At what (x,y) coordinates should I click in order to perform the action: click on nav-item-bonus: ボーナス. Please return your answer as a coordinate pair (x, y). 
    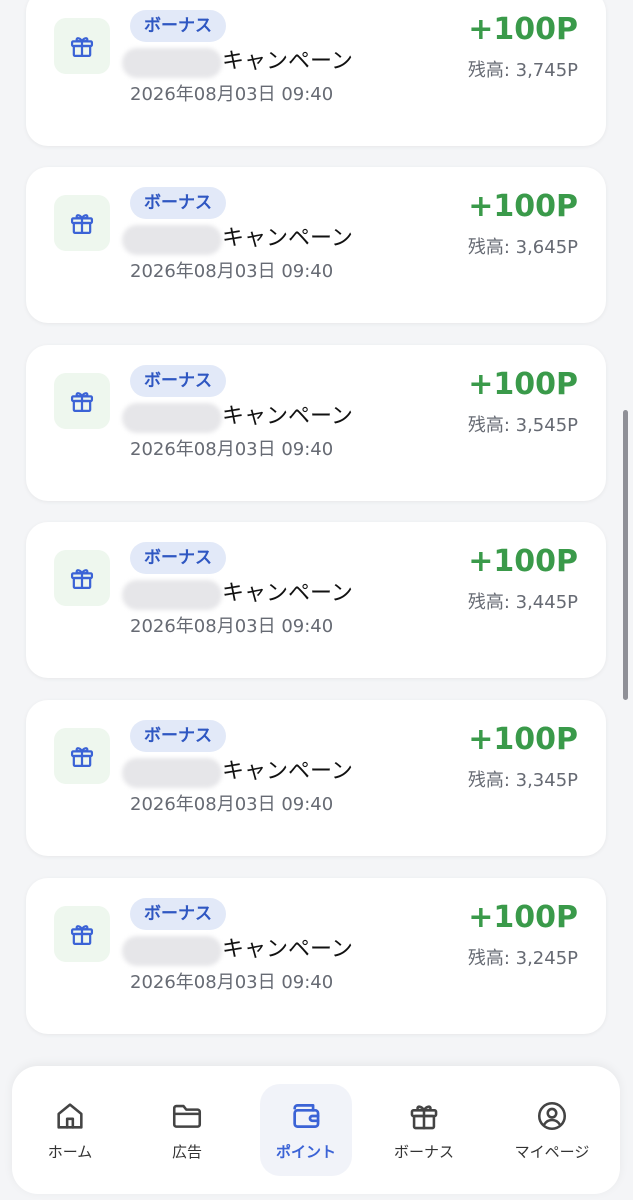
    Looking at the image, I should click on (424, 1130).